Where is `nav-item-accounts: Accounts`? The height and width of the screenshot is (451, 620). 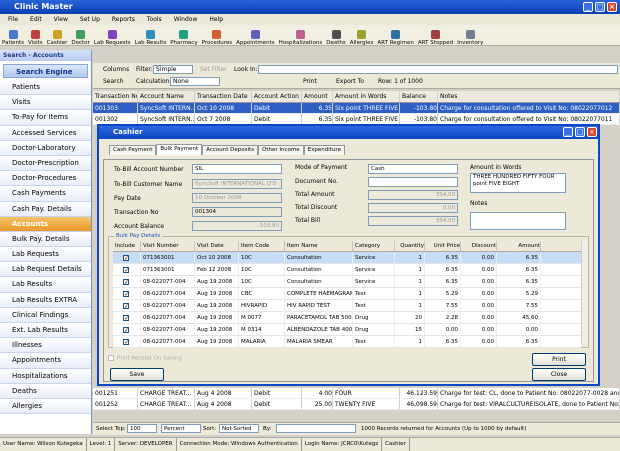
nav-item-accounts: Accounts is located at coordinates (45, 224).